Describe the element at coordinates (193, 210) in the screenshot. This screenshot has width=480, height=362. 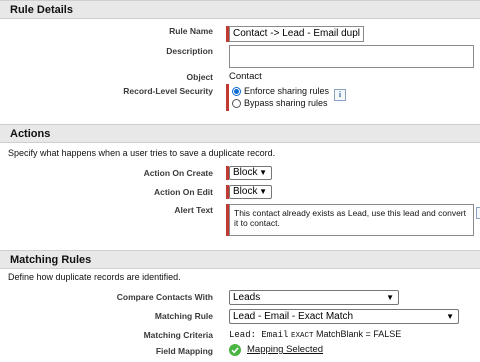
I see `alert-text-label: Alert Text` at that location.